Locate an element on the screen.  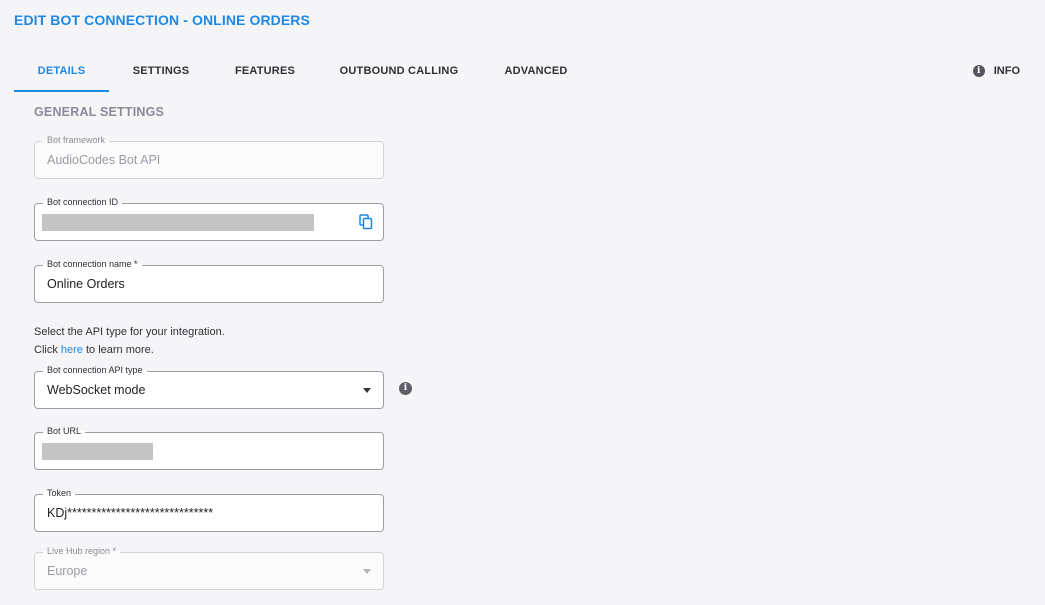
tab-info-label: INFO is located at coordinates (1006, 71).